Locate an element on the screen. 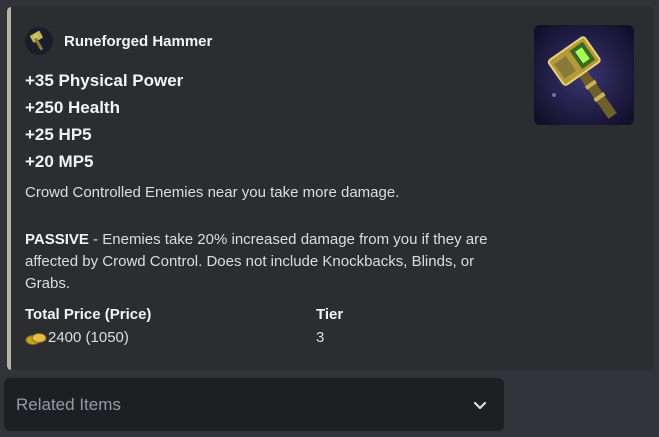  field-name-price: Total Price (Price) is located at coordinates (88, 314).